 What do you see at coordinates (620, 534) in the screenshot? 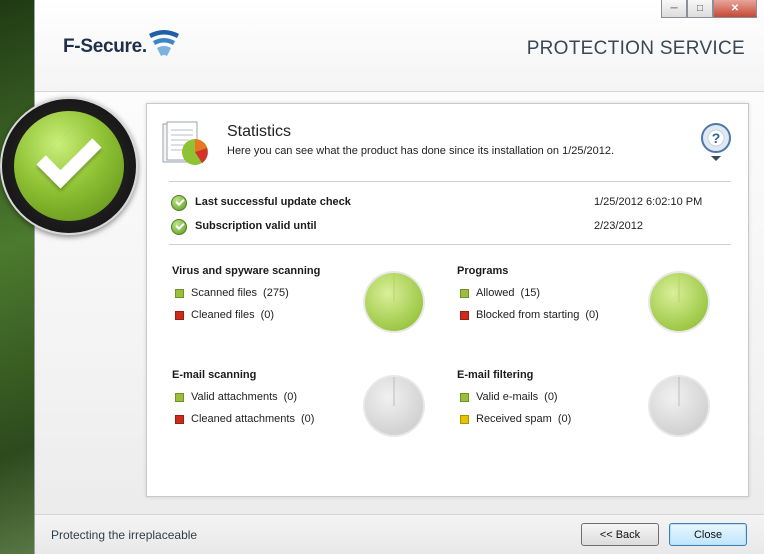
I see `back-button: << Back` at bounding box center [620, 534].